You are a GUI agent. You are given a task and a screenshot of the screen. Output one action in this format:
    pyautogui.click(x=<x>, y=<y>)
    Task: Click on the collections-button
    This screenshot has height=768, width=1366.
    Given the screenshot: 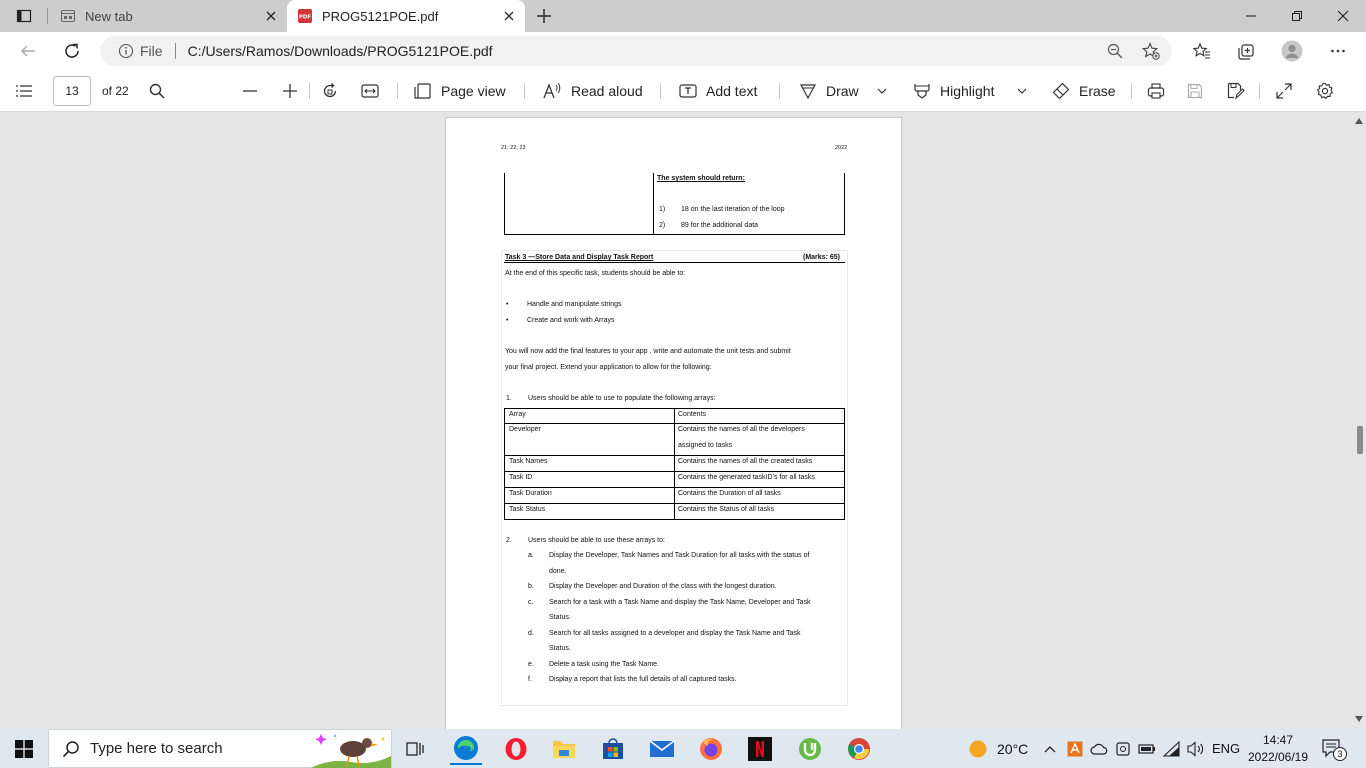 What is the action you would take?
    pyautogui.click(x=1246, y=51)
    